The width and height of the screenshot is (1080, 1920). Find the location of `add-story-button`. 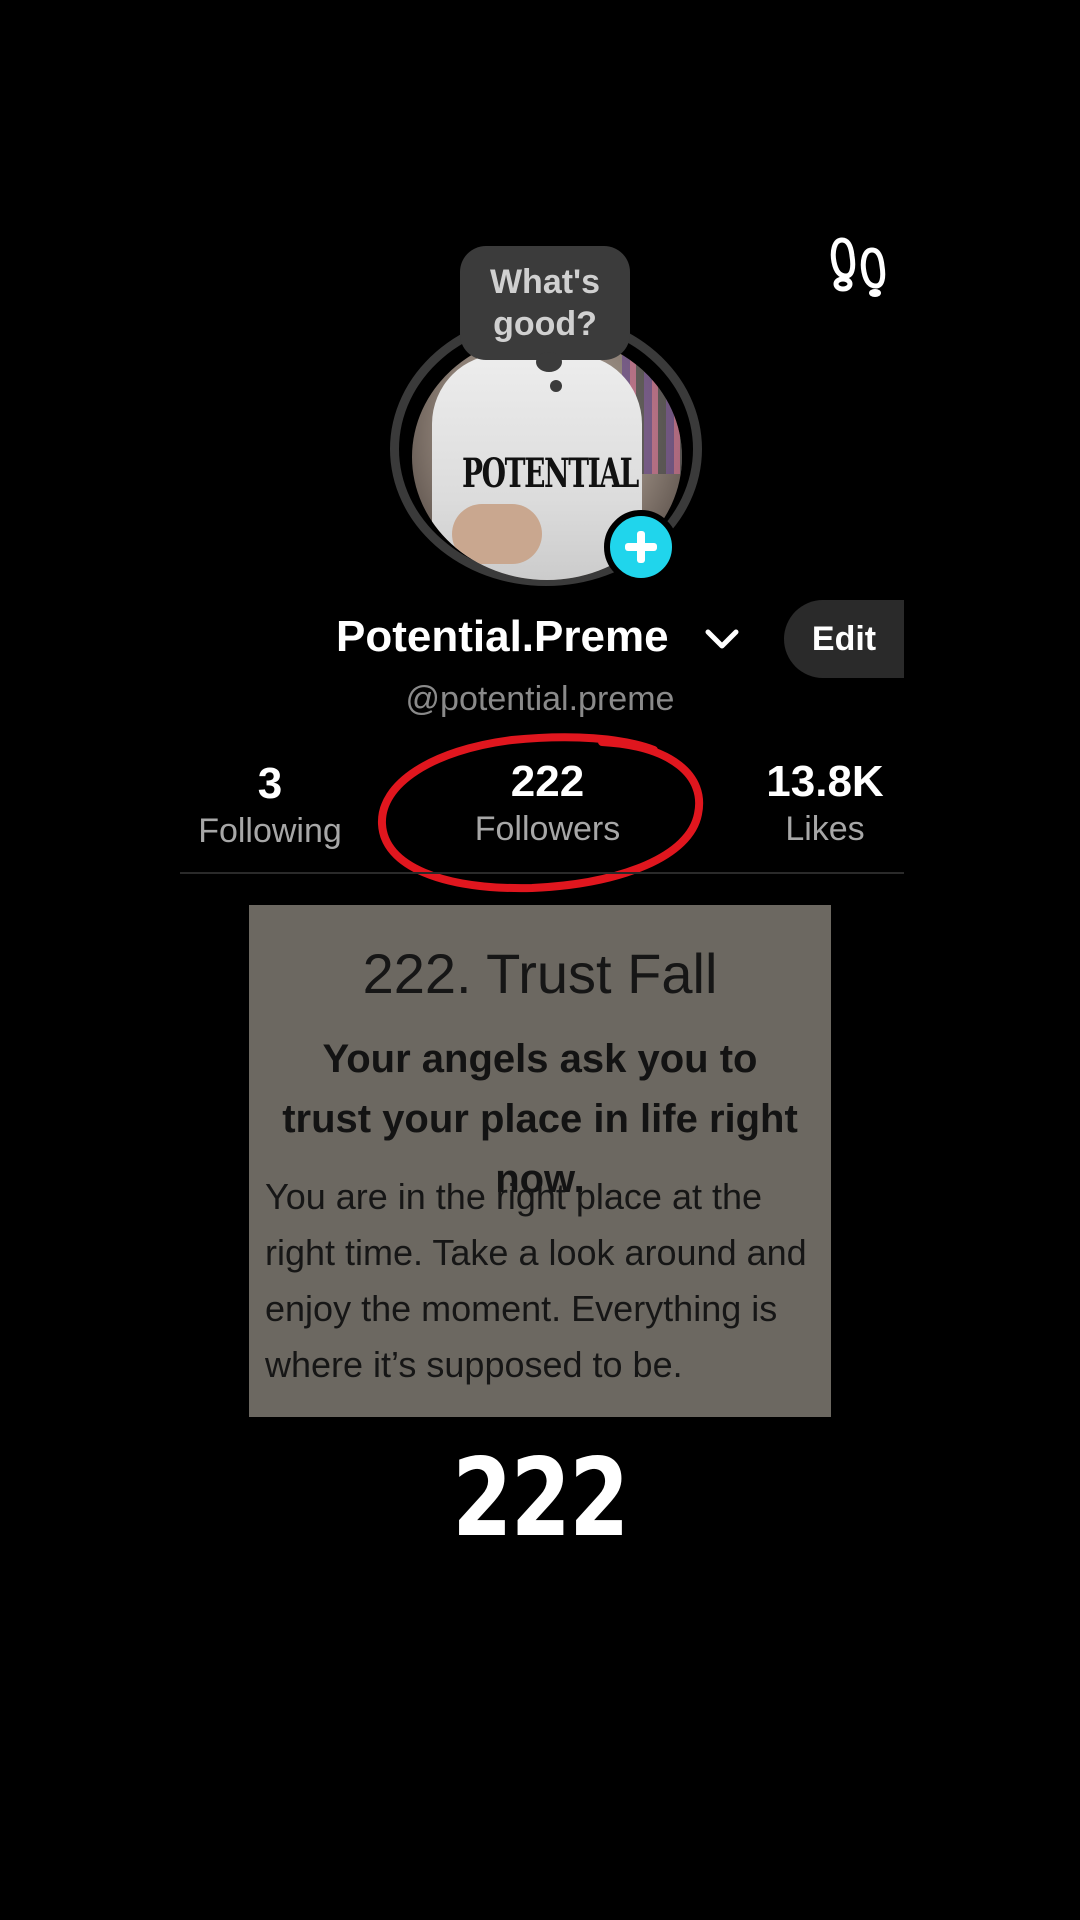

add-story-button is located at coordinates (641, 547).